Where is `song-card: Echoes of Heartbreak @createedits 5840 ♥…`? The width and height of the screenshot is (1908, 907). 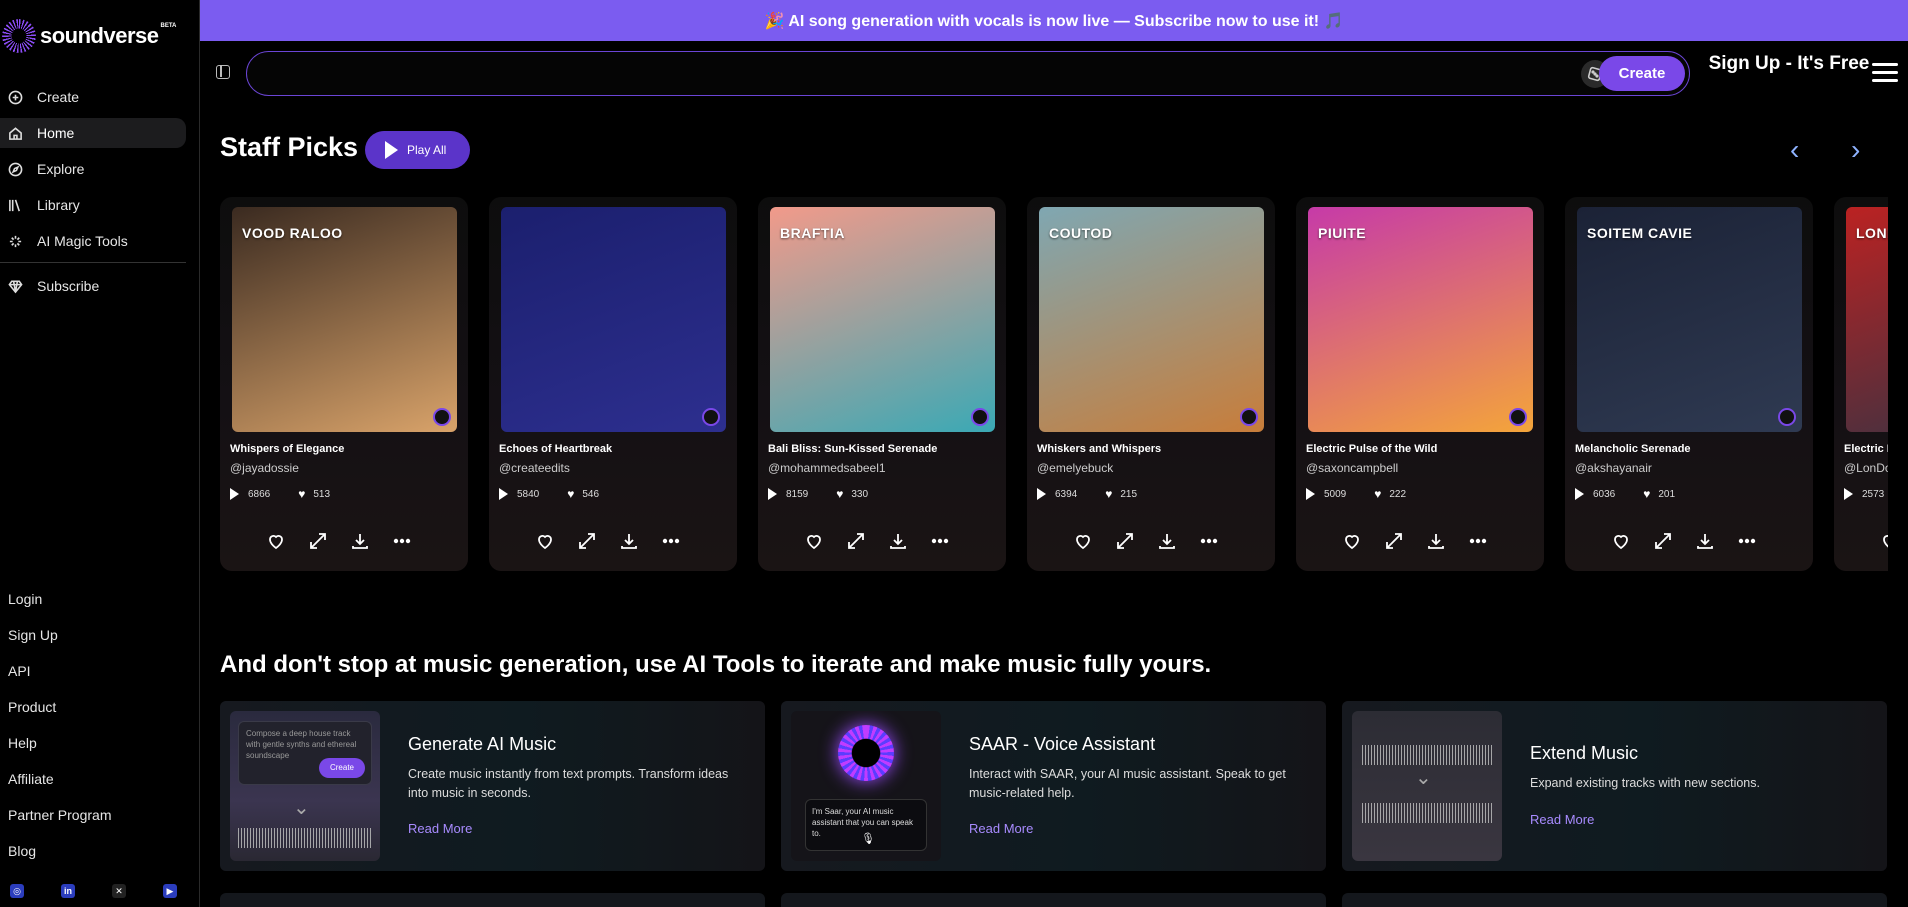
song-card: Echoes of Heartbreak @createedits 5840 ♥… is located at coordinates (613, 384).